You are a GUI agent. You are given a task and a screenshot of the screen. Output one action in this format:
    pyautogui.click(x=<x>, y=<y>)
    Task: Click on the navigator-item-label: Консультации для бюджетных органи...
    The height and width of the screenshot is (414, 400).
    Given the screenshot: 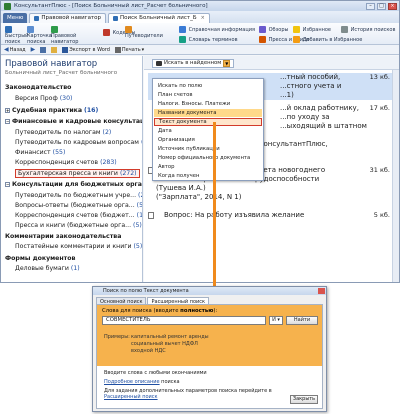 What is the action you would take?
    pyautogui.click(x=77, y=184)
    